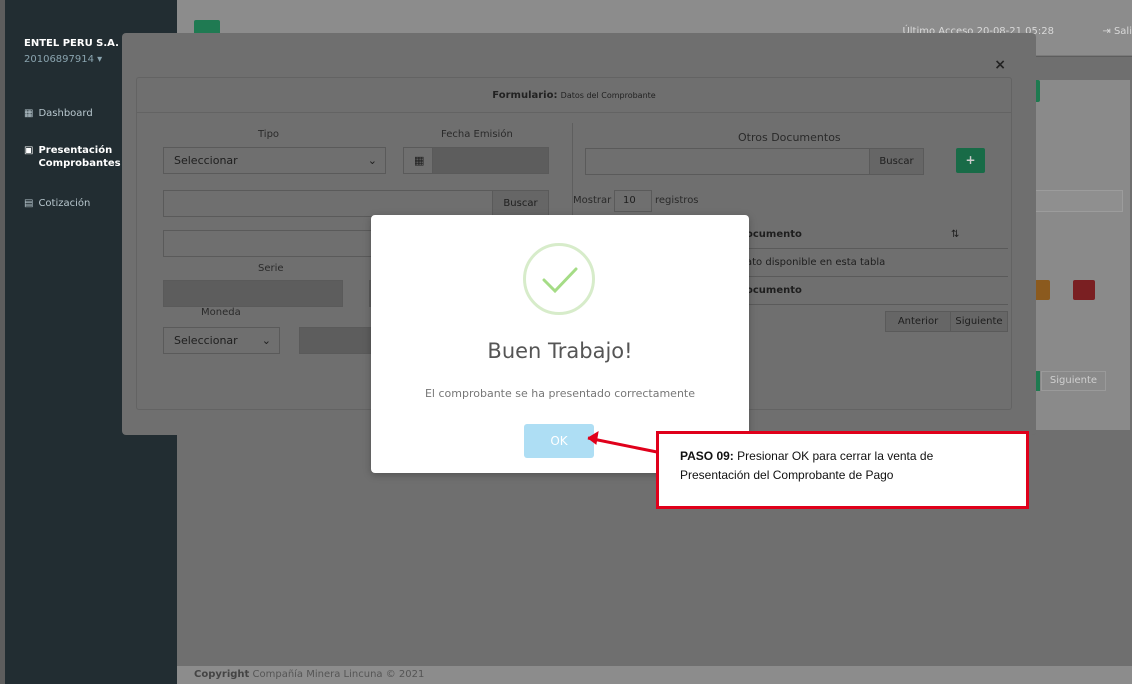 The height and width of the screenshot is (684, 1132). I want to click on company-name: ENTEL PERU S.A., so click(71, 43).